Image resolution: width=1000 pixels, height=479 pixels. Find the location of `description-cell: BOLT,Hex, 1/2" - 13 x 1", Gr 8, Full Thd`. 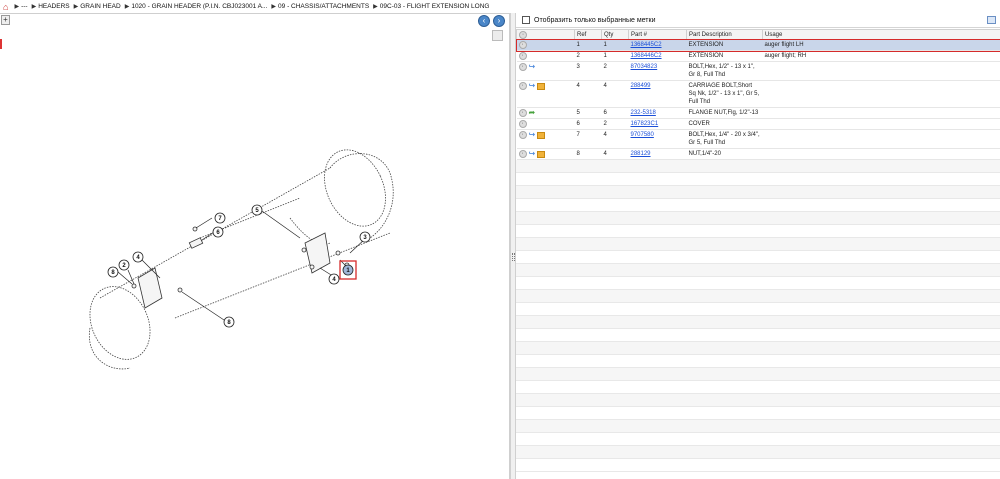

description-cell: BOLT,Hex, 1/2" - 13 x 1", Gr 8, Full Thd is located at coordinates (721, 71).